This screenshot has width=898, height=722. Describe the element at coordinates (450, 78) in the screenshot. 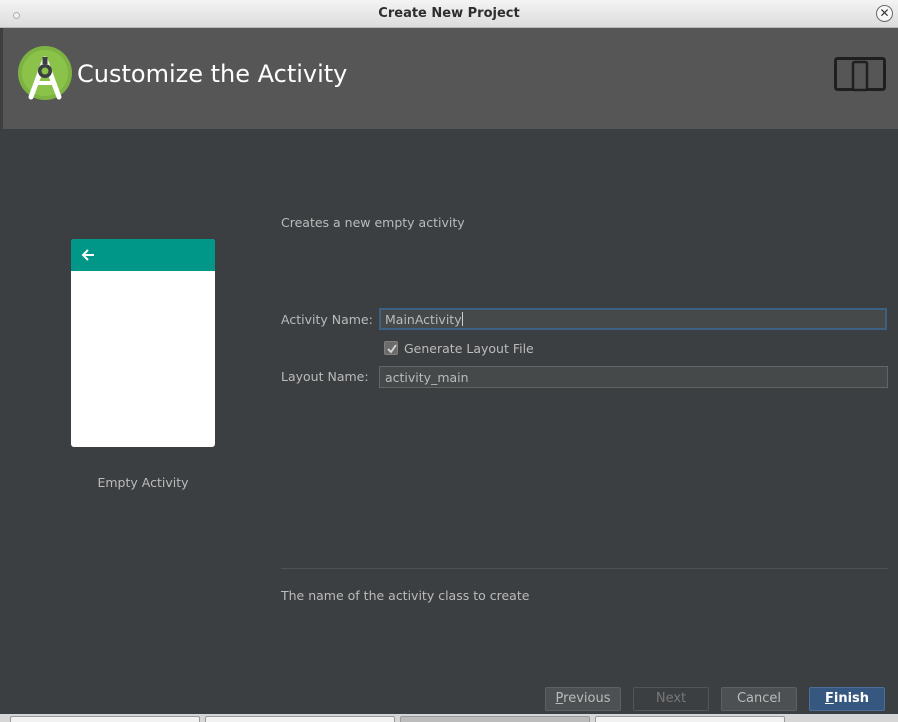

I see `header-banner: Customize the Activity` at that location.